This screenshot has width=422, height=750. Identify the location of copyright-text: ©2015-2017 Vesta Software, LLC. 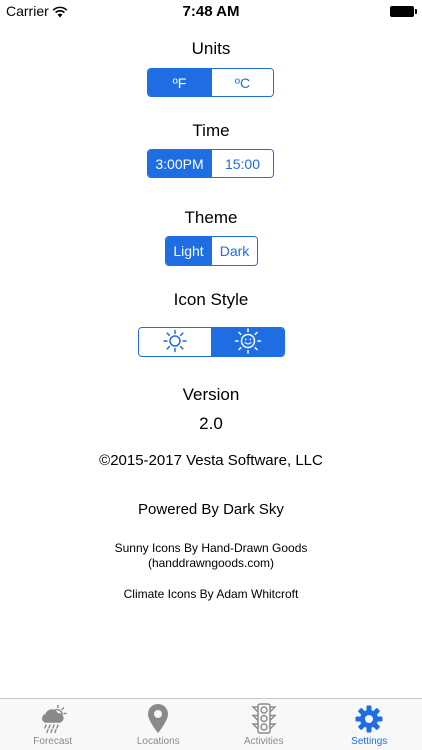
(211, 460).